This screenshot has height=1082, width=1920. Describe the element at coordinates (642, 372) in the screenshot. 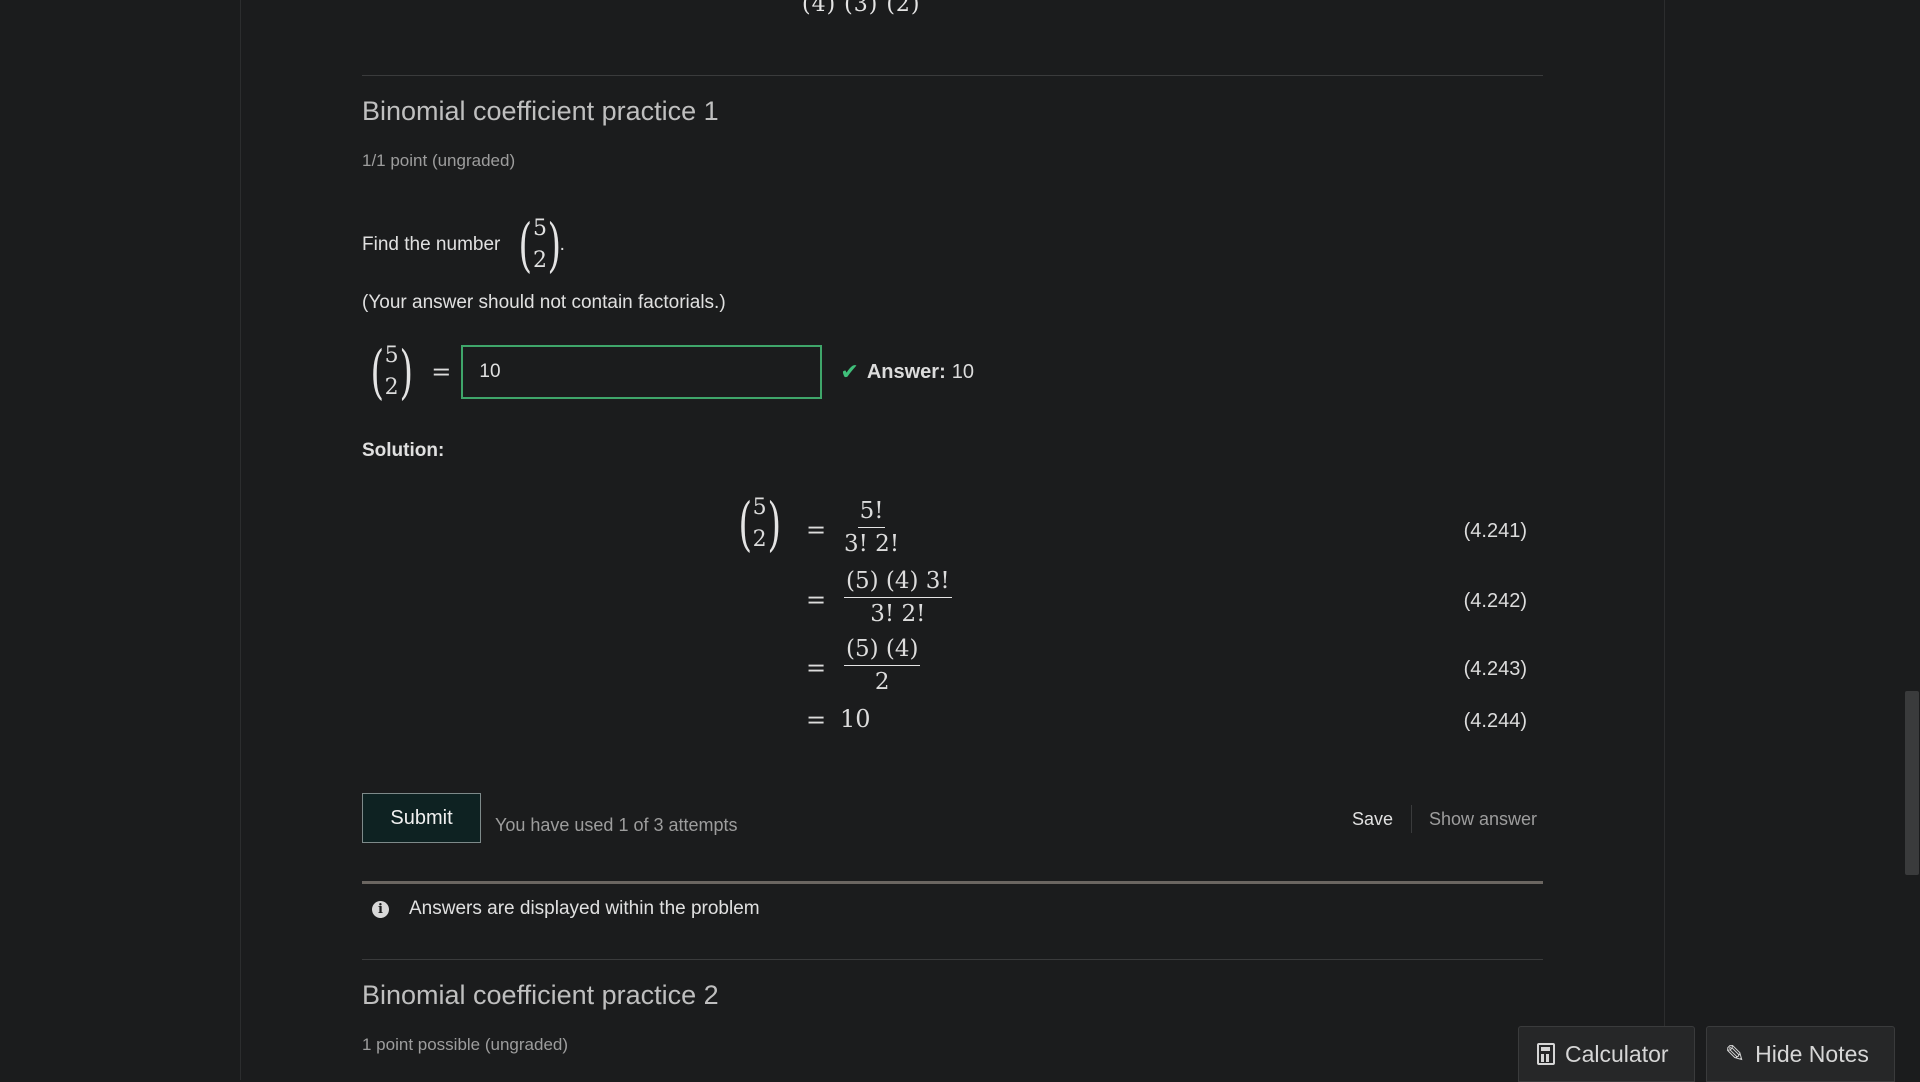

I see `answer-input` at that location.